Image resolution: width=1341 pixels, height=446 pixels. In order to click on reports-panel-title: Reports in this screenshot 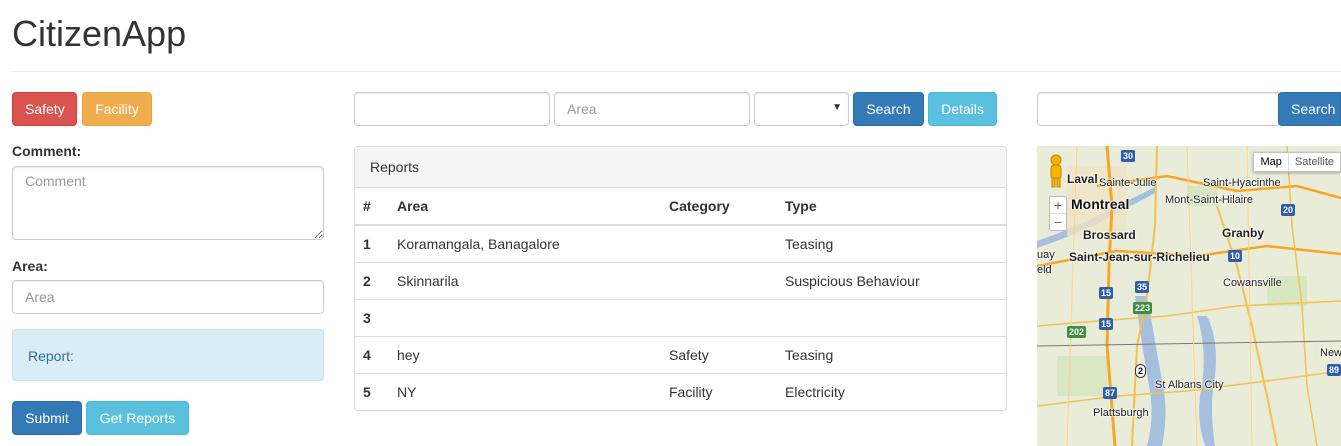, I will do `click(680, 167)`.